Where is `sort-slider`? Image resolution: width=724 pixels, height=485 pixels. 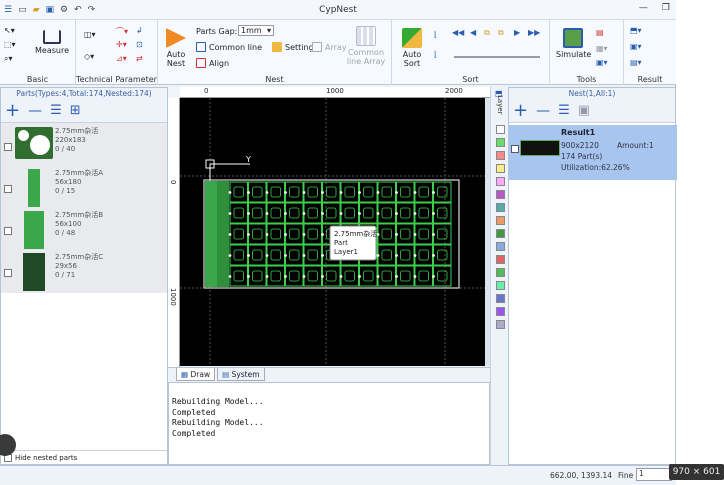 sort-slider is located at coordinates (497, 57).